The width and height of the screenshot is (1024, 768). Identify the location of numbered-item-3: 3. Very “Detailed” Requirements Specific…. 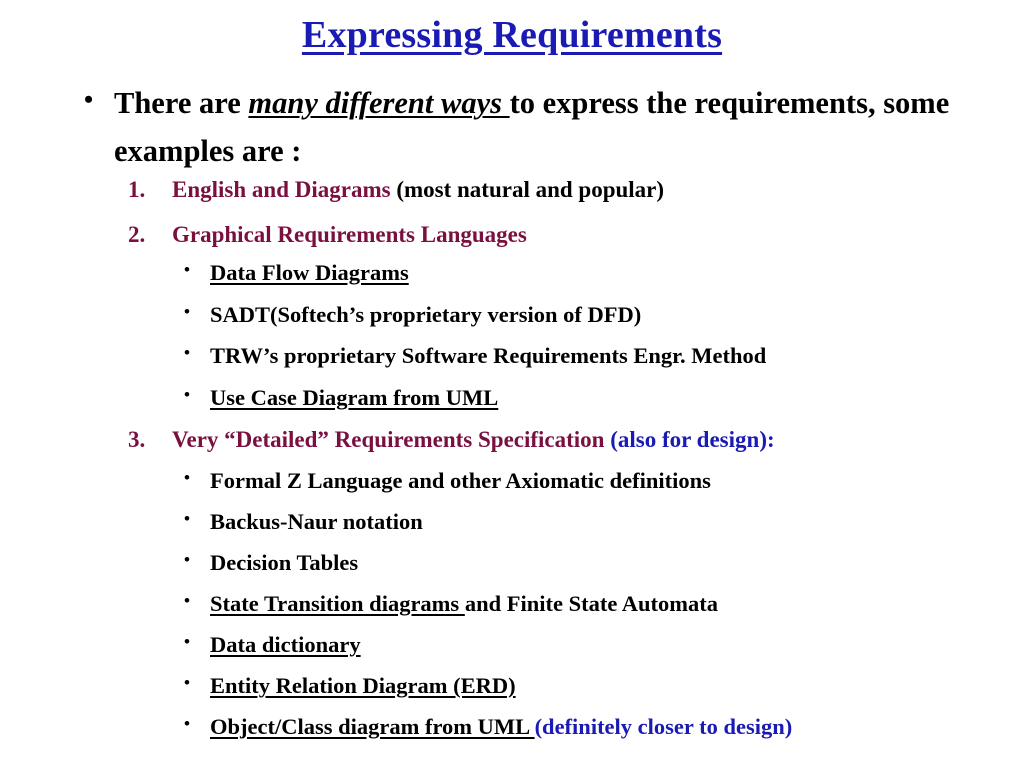
(451, 439).